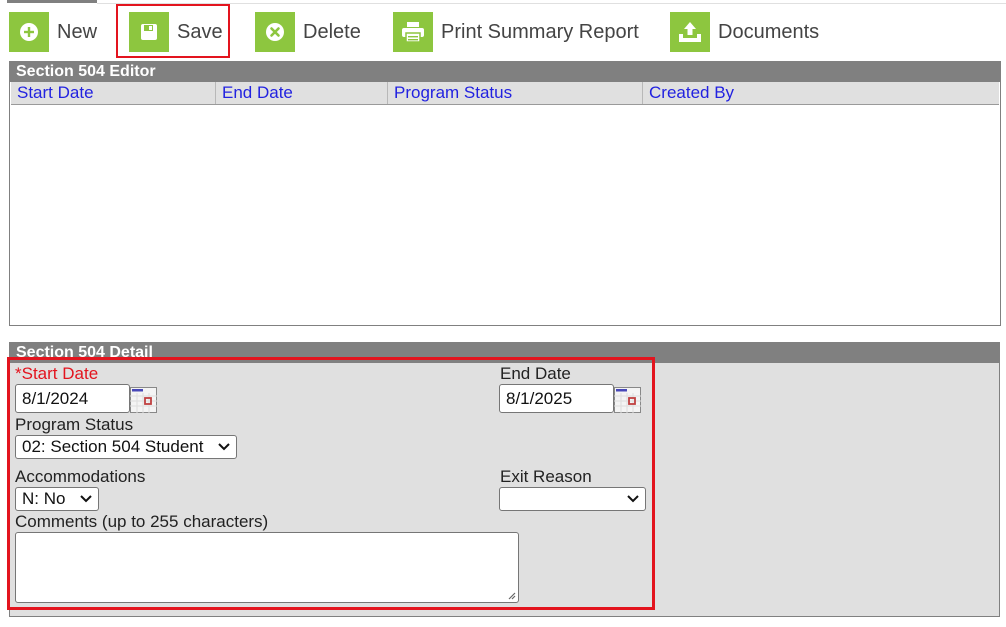 The height and width of the screenshot is (627, 1006). I want to click on upload-tray-icon, so click(690, 32).